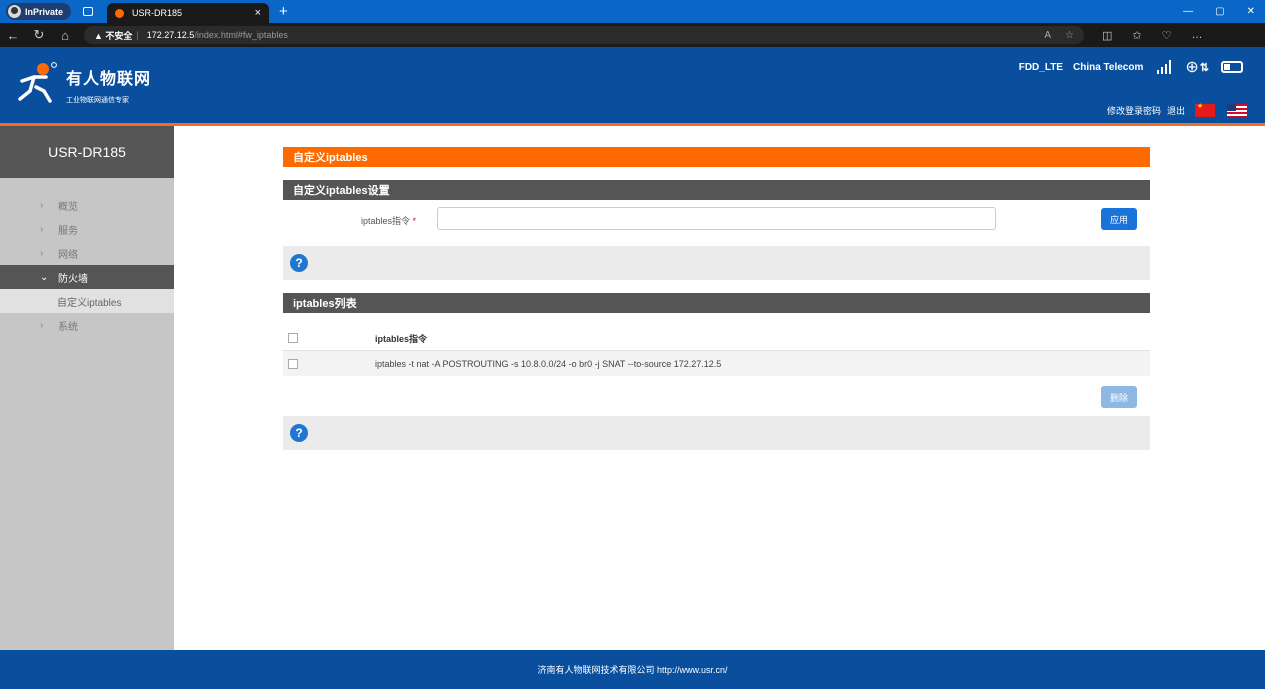 The width and height of the screenshot is (1265, 689). I want to click on sidebar-item-services: › 服务, so click(87, 229).